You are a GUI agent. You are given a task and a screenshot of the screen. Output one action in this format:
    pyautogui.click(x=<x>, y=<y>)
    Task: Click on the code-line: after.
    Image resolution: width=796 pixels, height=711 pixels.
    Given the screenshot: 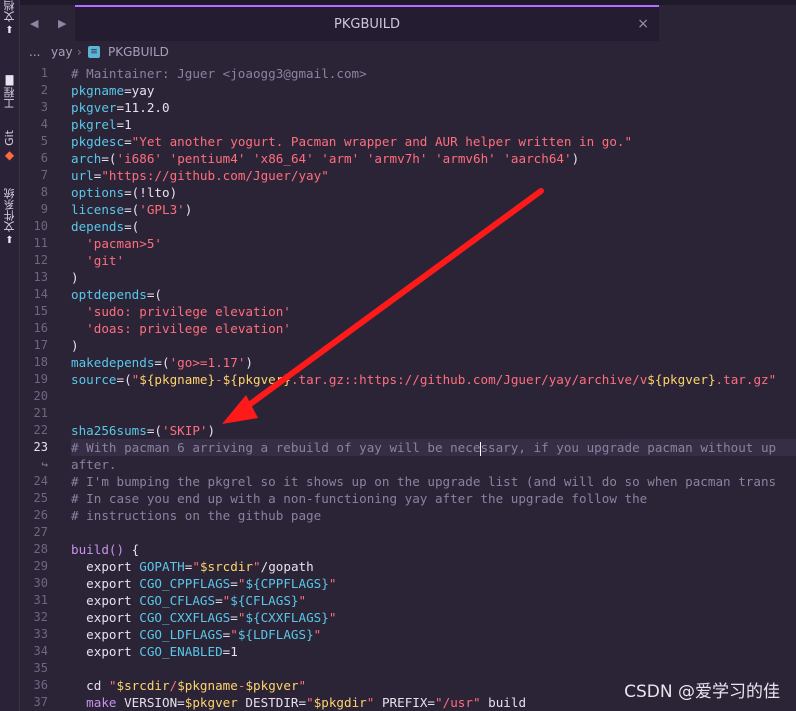 What is the action you would take?
    pyautogui.click(x=94, y=464)
    